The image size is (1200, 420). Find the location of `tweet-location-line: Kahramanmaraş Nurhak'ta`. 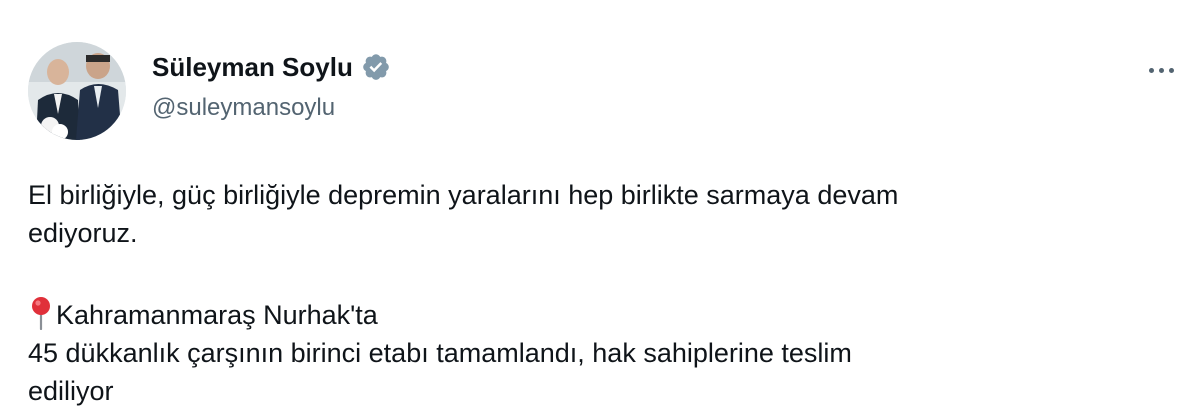

tweet-location-line: Kahramanmaraş Nurhak'ta is located at coordinates (203, 315).